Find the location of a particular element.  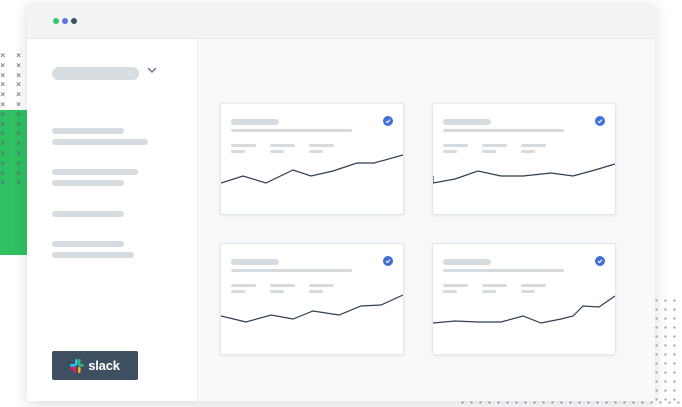

chart-card-bottom-left is located at coordinates (312, 299).